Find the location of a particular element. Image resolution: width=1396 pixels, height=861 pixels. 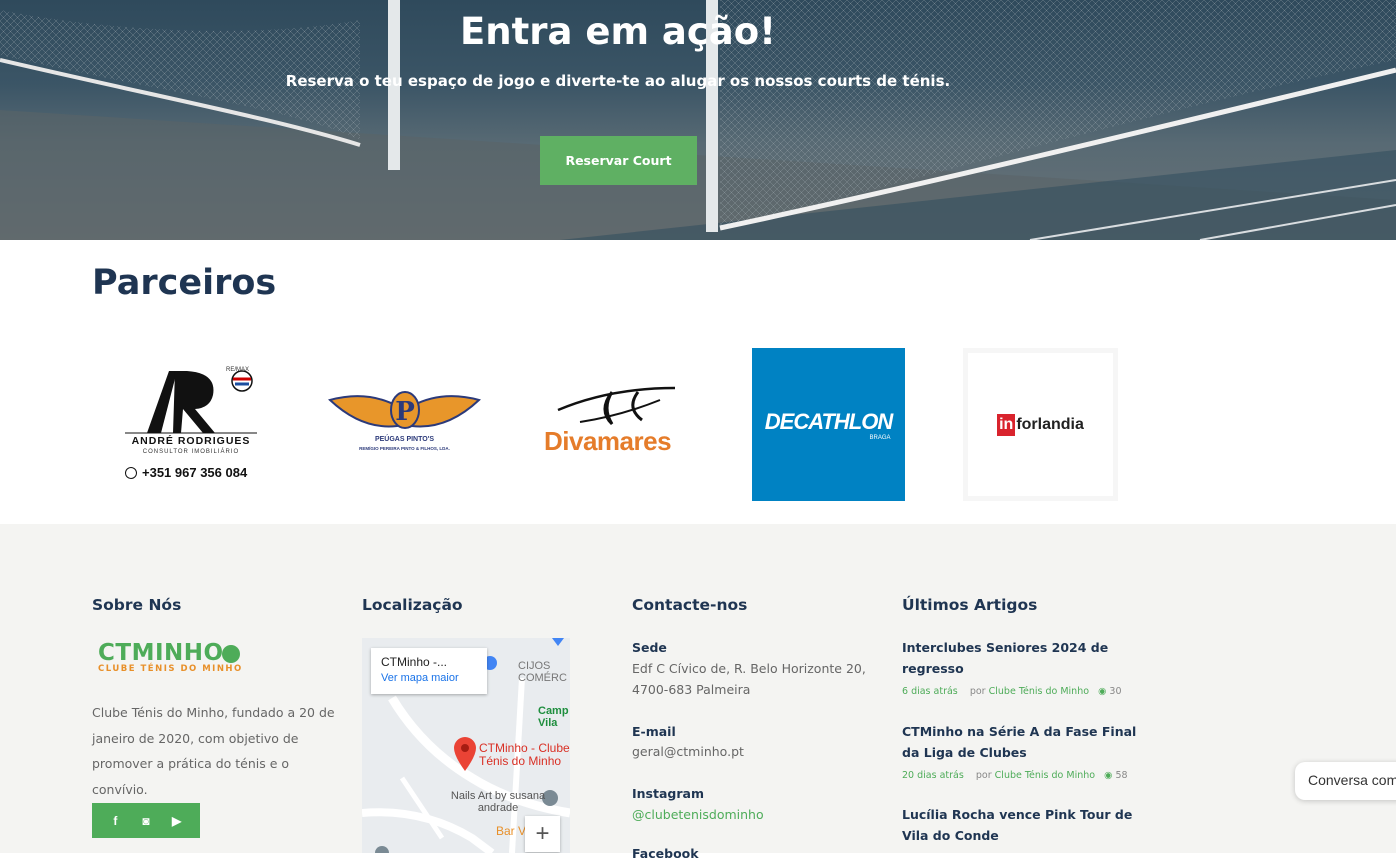

andre-subtitle: CONSULTOR IMOBILIÁRIO is located at coordinates (191, 452).